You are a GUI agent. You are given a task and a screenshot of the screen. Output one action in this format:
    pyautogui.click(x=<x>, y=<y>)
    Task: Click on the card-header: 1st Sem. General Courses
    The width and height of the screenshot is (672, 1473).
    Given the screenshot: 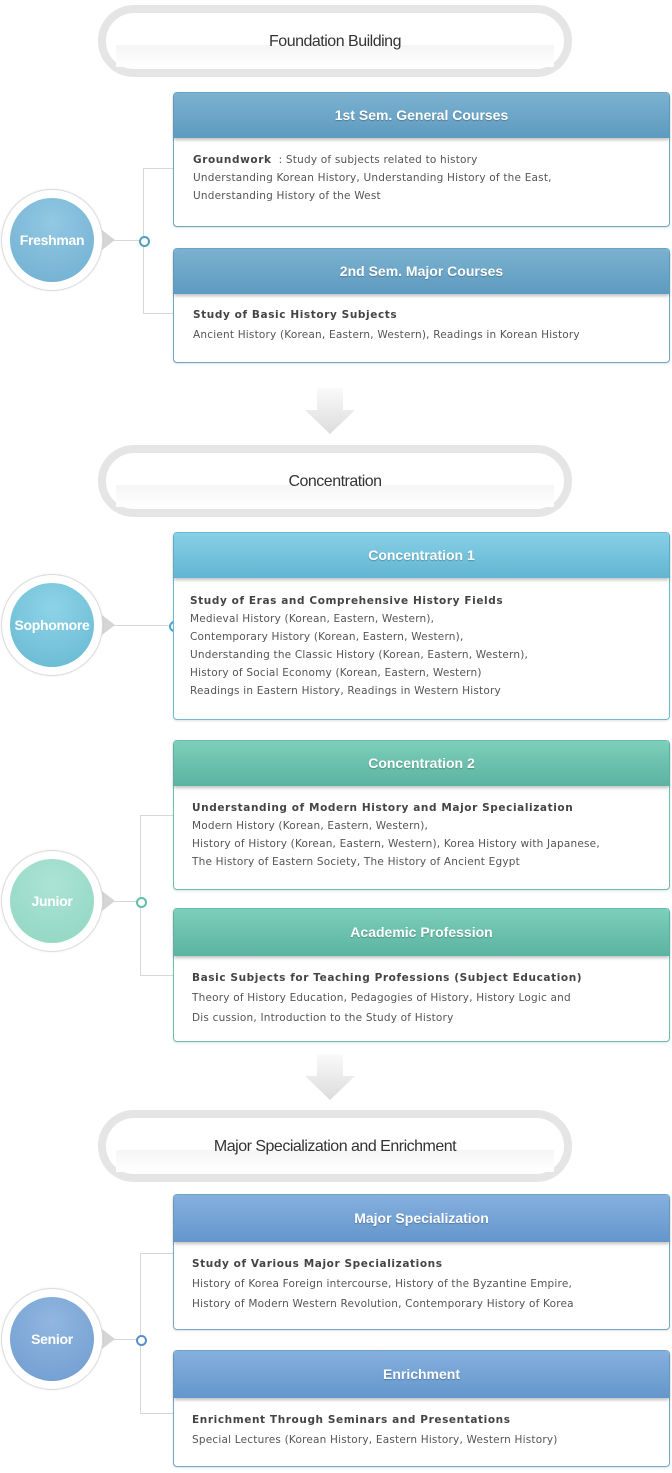 What is the action you would take?
    pyautogui.click(x=421, y=115)
    